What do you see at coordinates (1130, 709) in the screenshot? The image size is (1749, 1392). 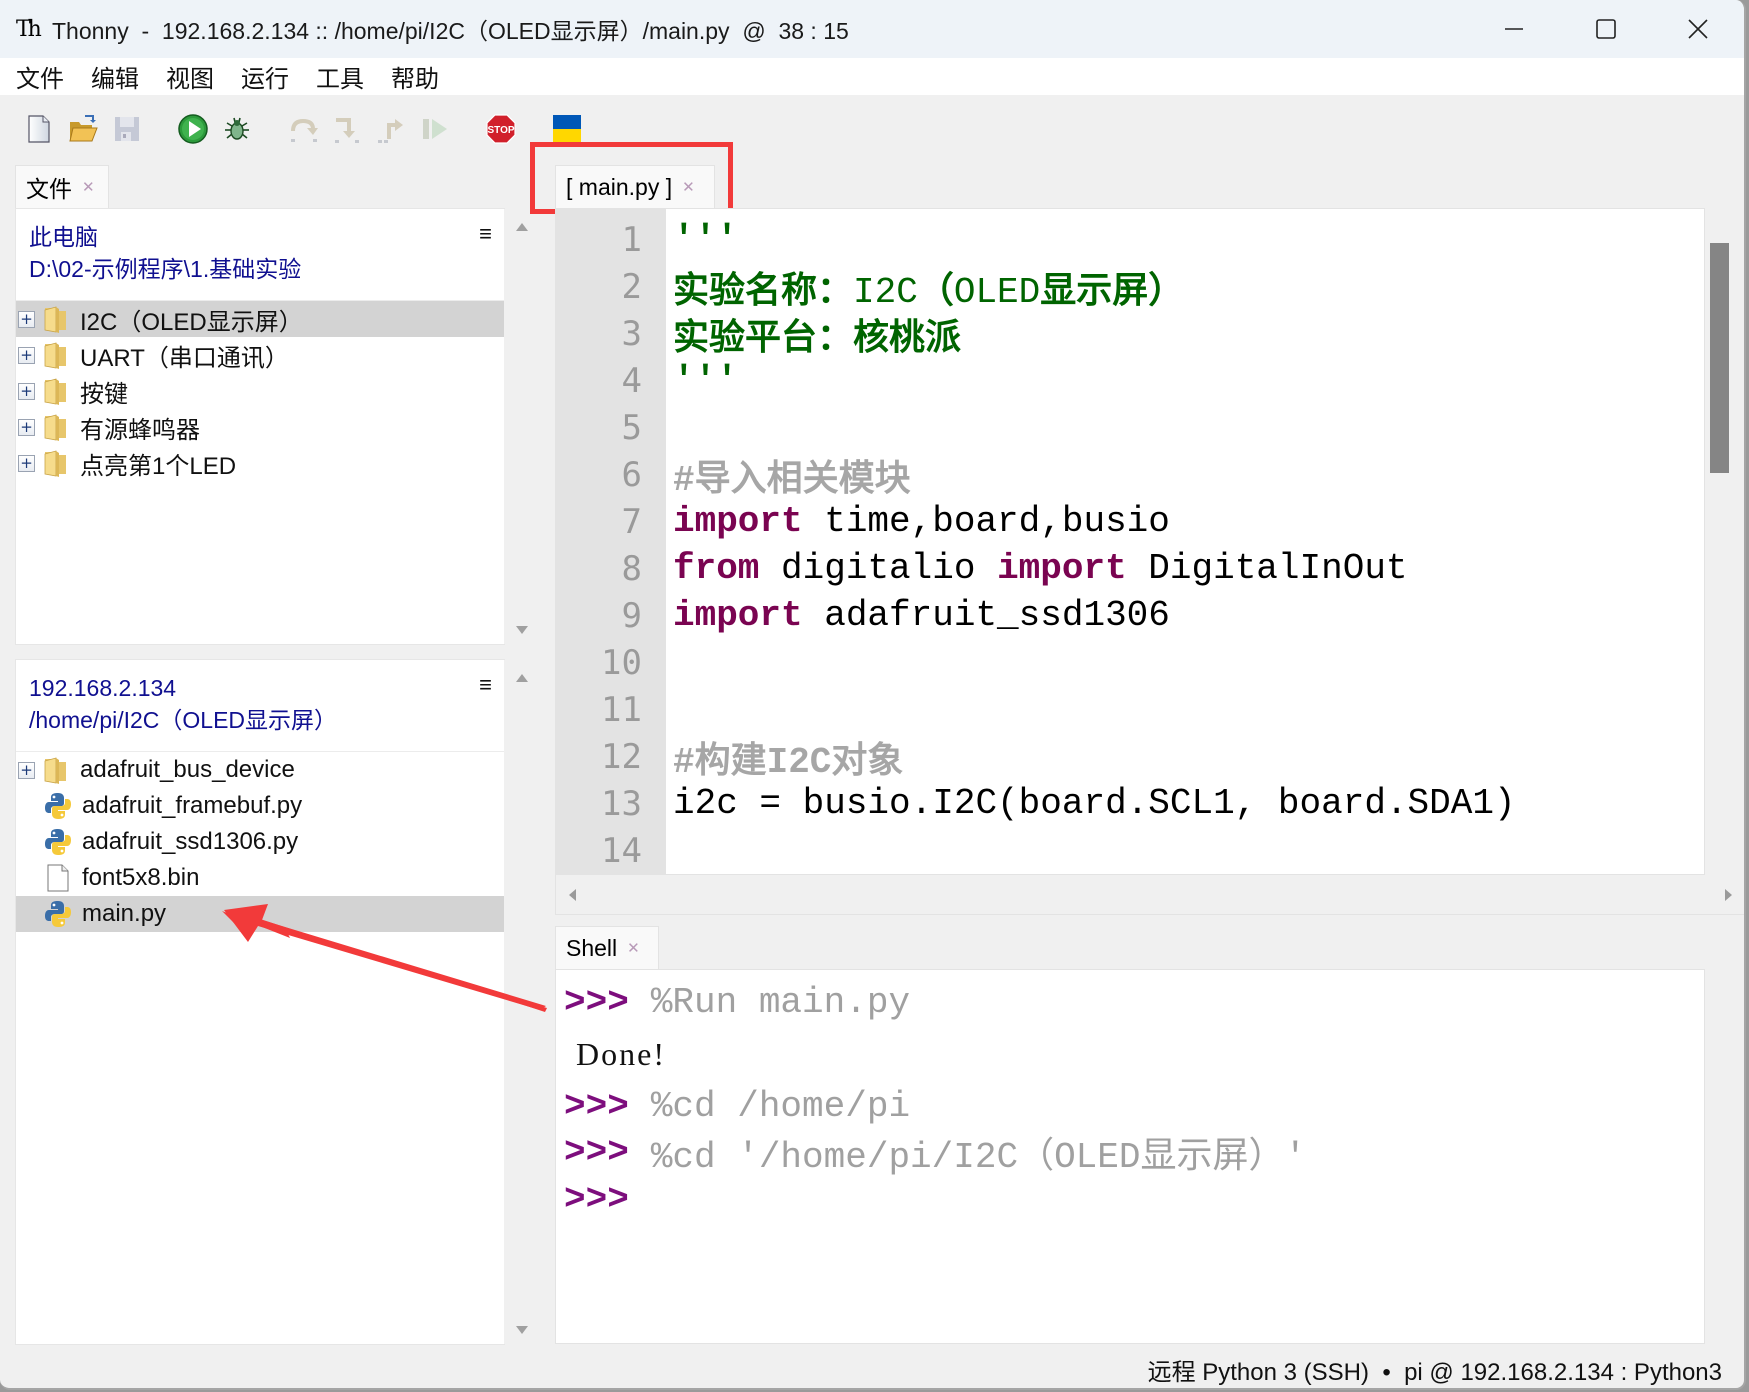 I see `code-line: 11` at bounding box center [1130, 709].